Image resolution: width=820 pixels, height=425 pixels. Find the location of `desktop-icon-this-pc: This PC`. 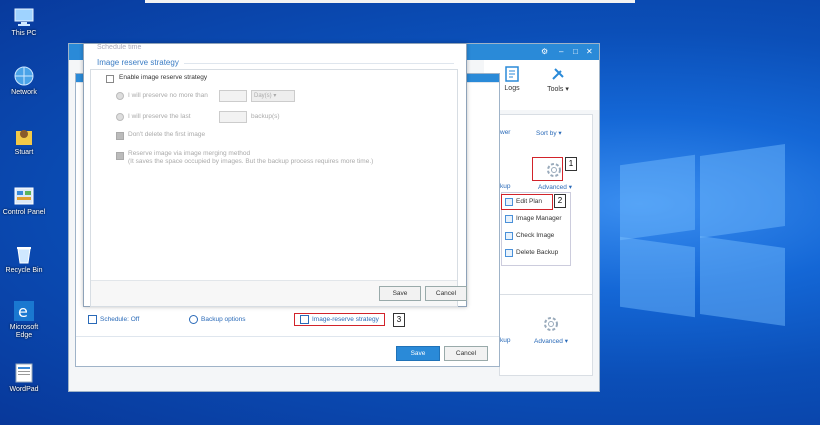

desktop-icon-this-pc: This PC is located at coordinates (24, 22).